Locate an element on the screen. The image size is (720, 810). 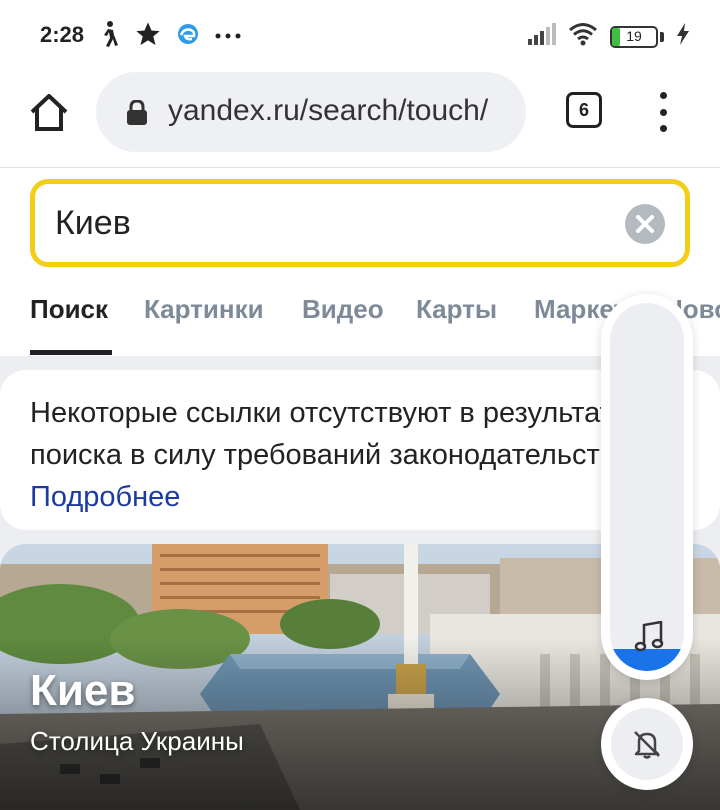
lock-icon is located at coordinates (137, 115).